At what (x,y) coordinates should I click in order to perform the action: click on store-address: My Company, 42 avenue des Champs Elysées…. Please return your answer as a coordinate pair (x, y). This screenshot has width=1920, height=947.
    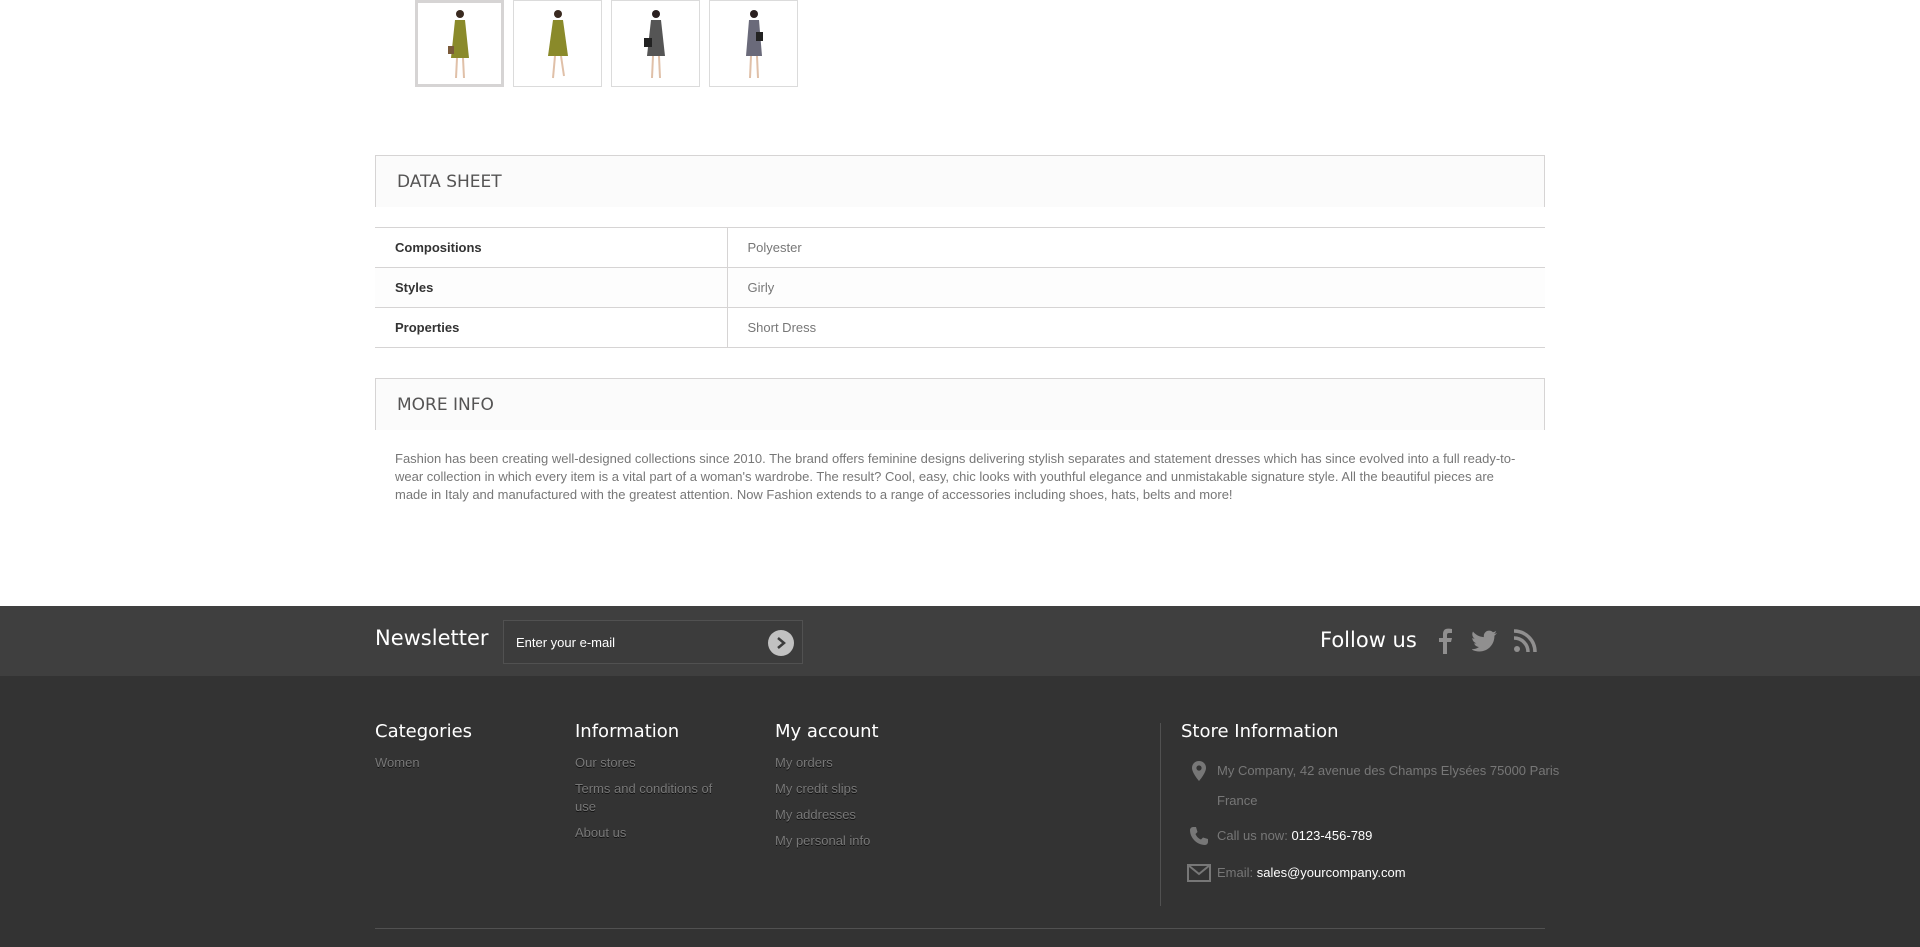
    Looking at the image, I should click on (1371, 786).